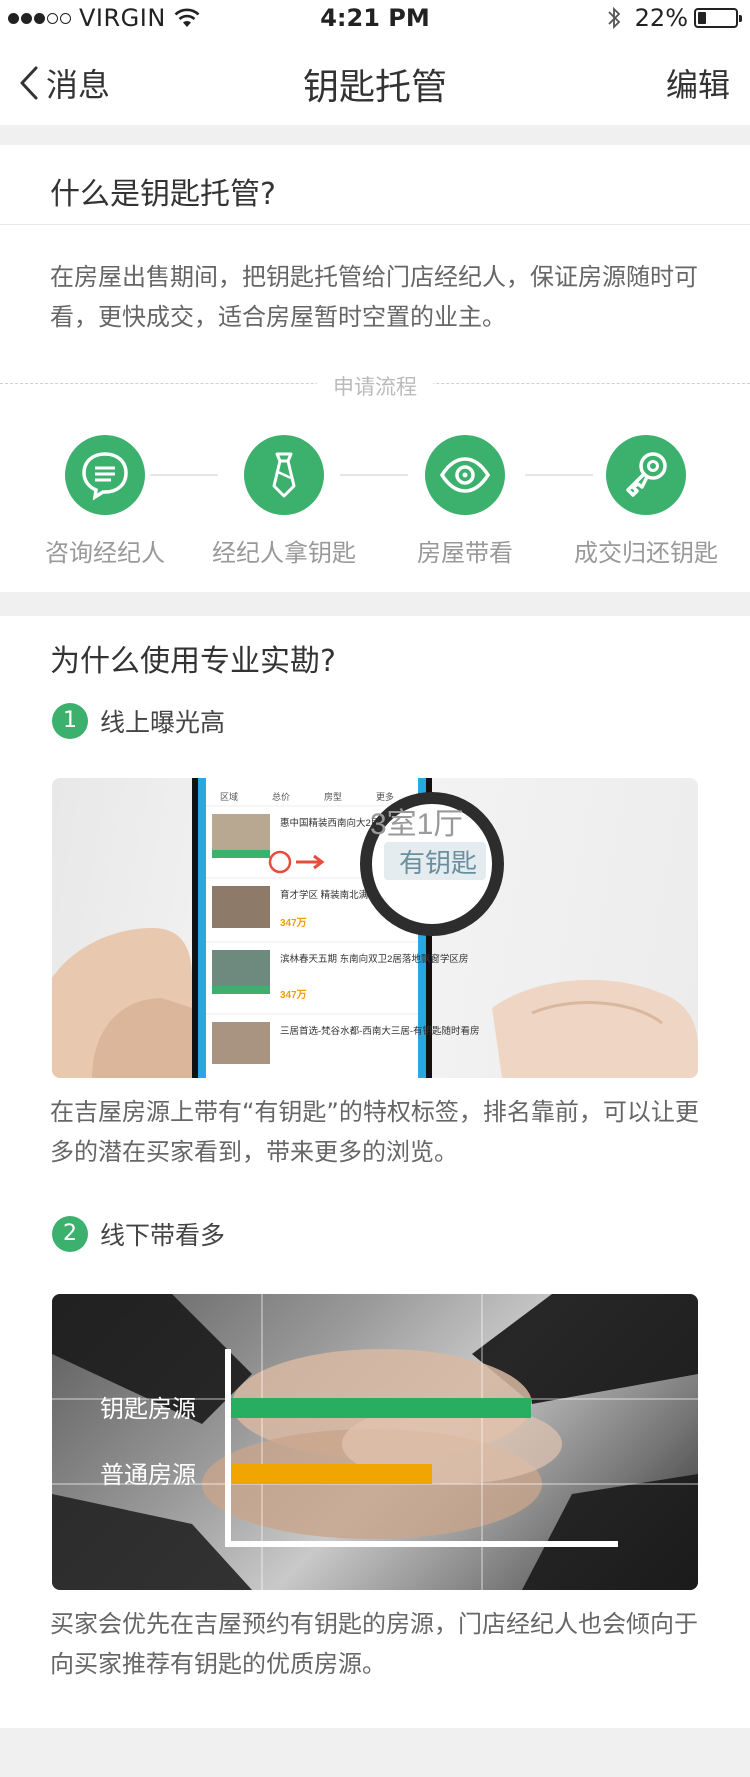 The height and width of the screenshot is (1777, 750). Describe the element at coordinates (229, 796) in the screenshot. I see `filter-area: 区域` at that location.